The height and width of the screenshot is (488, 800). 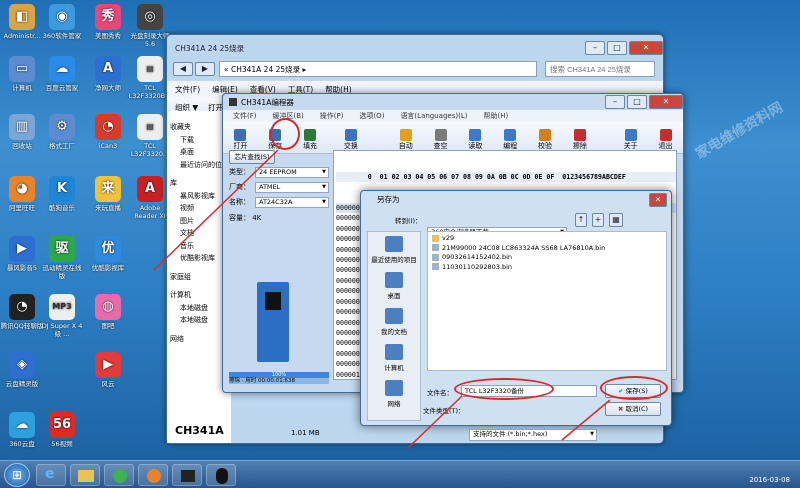 What do you see at coordinates (51, 475) in the screenshot?
I see `taskbar-ie-icon: e` at bounding box center [51, 475].